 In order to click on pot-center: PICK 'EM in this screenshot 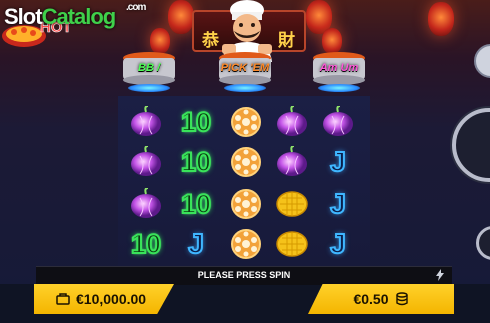, I will do `click(245, 70)`.